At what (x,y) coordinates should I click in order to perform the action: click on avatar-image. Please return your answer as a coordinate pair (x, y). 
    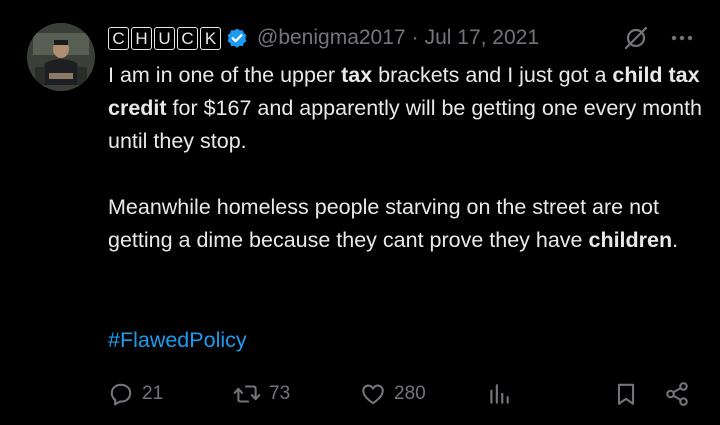
    Looking at the image, I should click on (61, 57).